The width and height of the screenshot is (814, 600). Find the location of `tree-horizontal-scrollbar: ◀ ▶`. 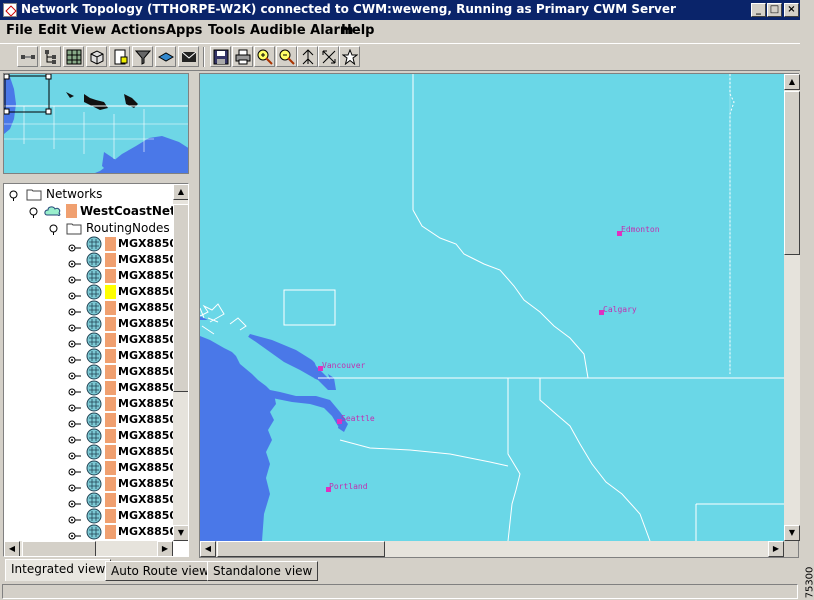

tree-horizontal-scrollbar: ◀ ▶ is located at coordinates (88, 548).